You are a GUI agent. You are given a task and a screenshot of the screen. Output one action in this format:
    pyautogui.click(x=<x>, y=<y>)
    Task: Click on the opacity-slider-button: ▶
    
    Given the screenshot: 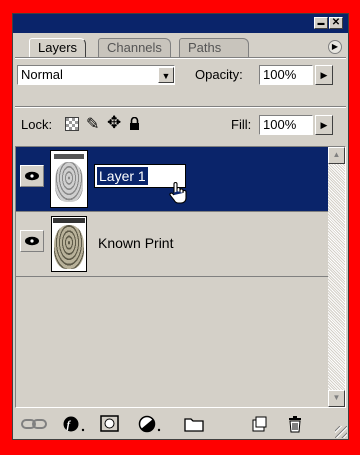 What is the action you would take?
    pyautogui.click(x=324, y=75)
    